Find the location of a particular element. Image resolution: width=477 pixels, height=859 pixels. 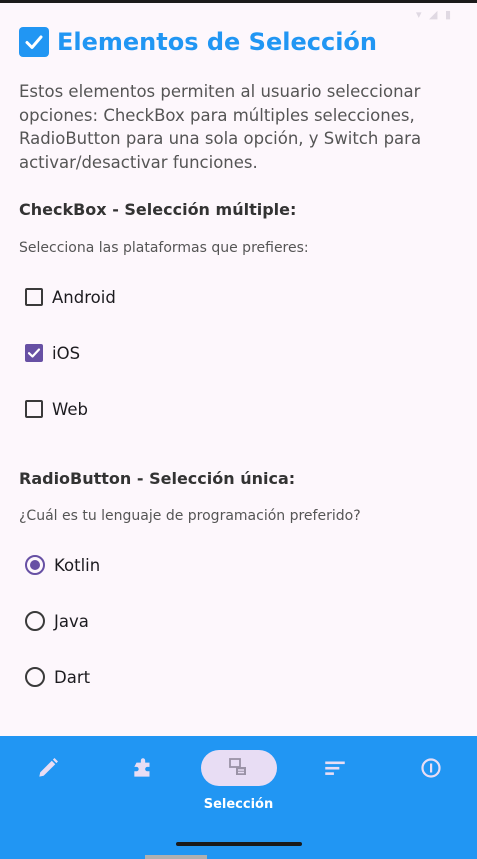

checkbox-label: Web is located at coordinates (70, 409).